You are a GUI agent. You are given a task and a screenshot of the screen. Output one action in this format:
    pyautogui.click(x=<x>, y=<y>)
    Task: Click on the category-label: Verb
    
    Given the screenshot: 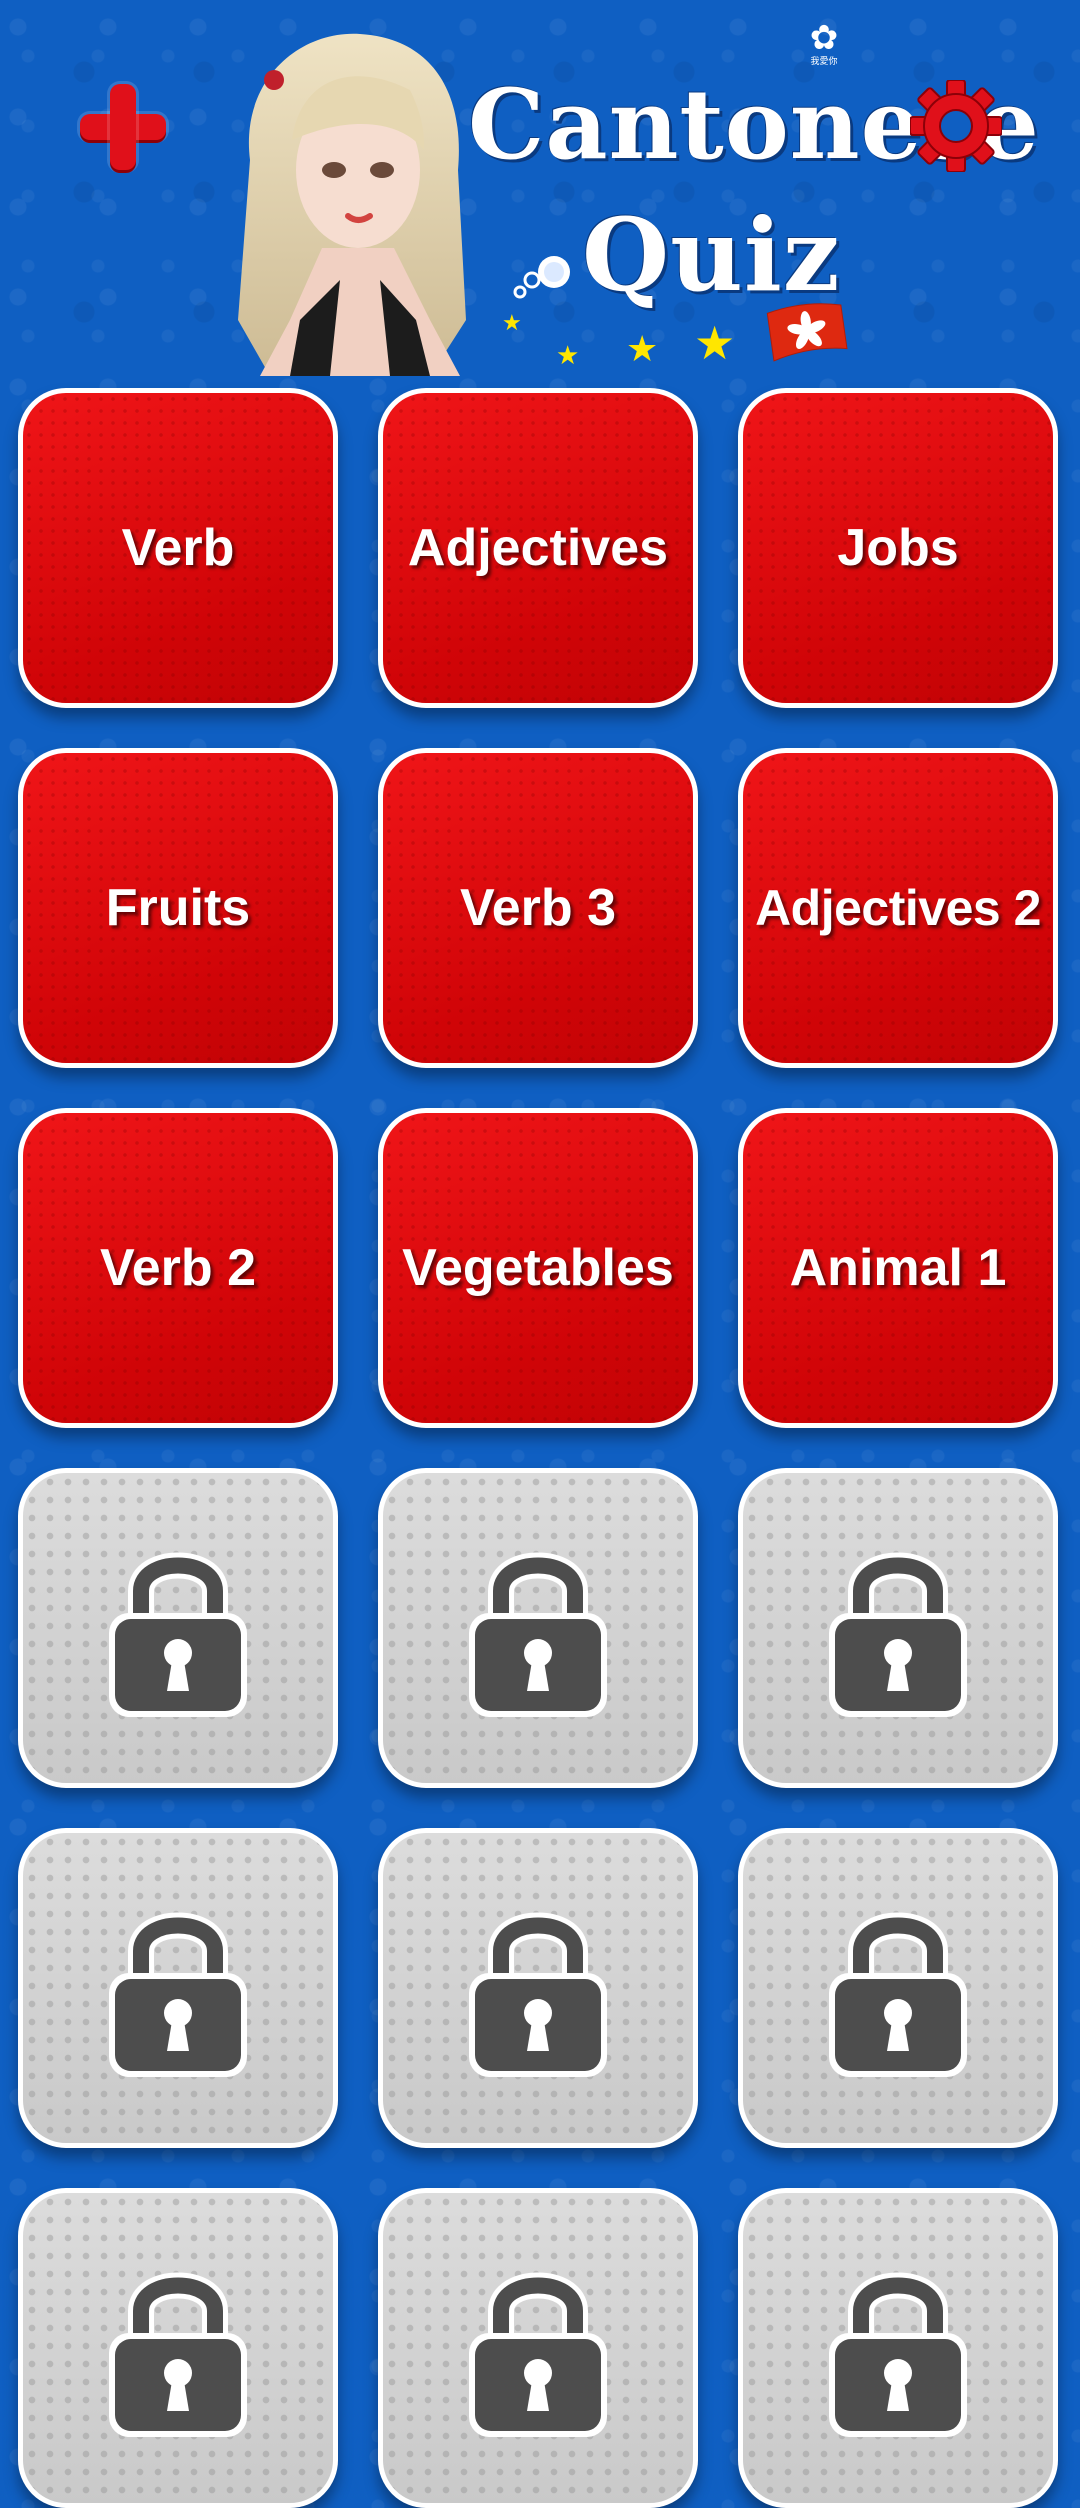 What is the action you would take?
    pyautogui.click(x=178, y=548)
    